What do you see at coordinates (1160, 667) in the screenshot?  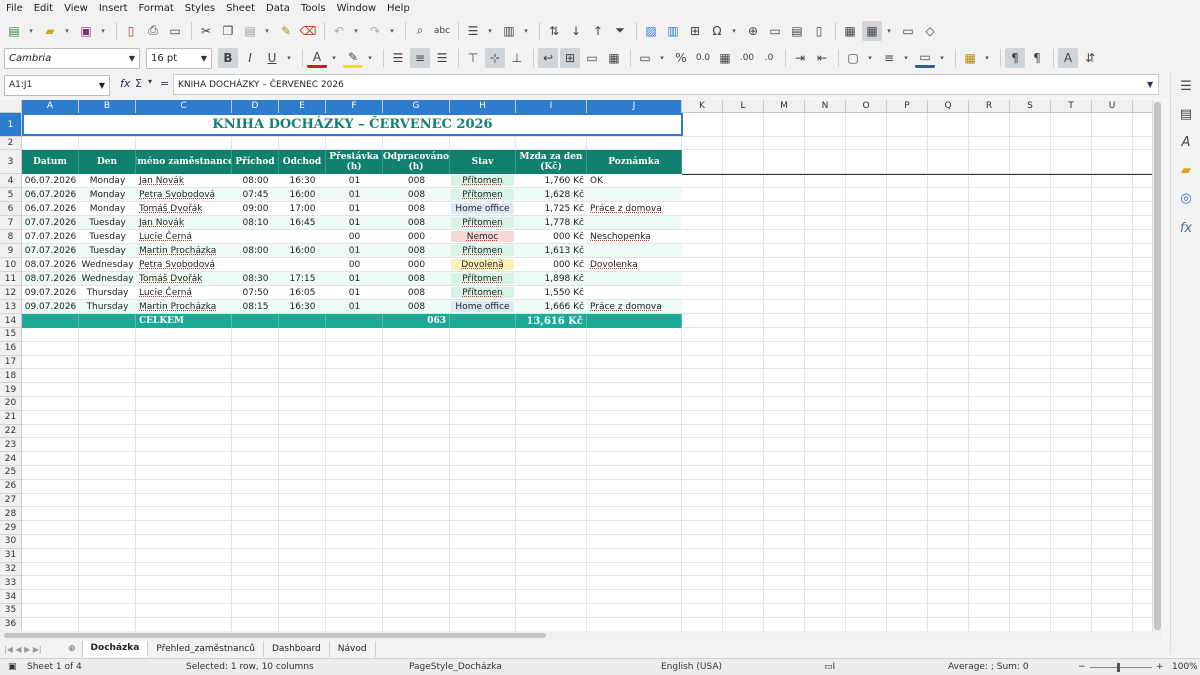 I see `zoom-in-icon: +` at bounding box center [1160, 667].